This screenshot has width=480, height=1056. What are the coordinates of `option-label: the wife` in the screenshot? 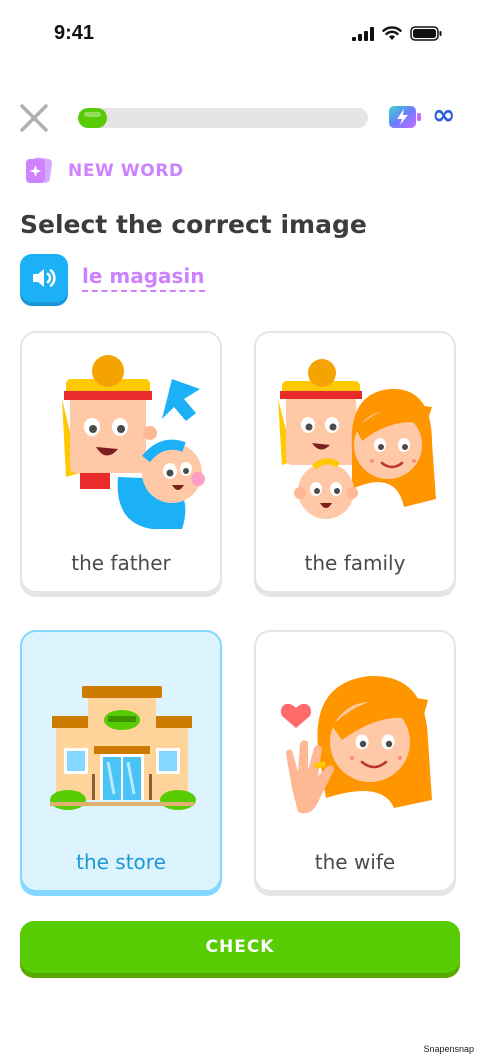 It's located at (355, 862).